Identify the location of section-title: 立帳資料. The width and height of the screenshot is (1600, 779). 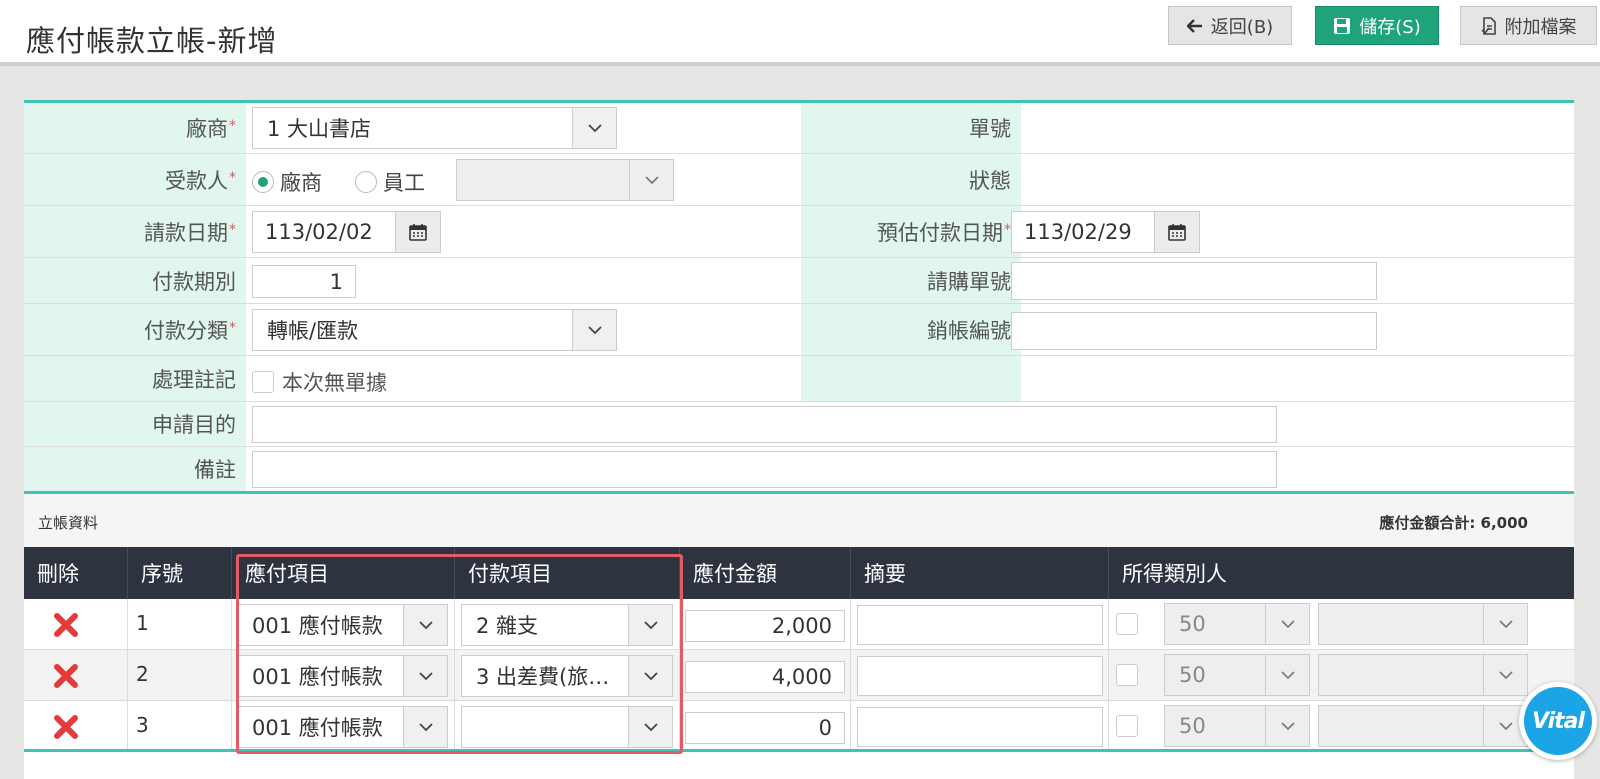
(68, 523).